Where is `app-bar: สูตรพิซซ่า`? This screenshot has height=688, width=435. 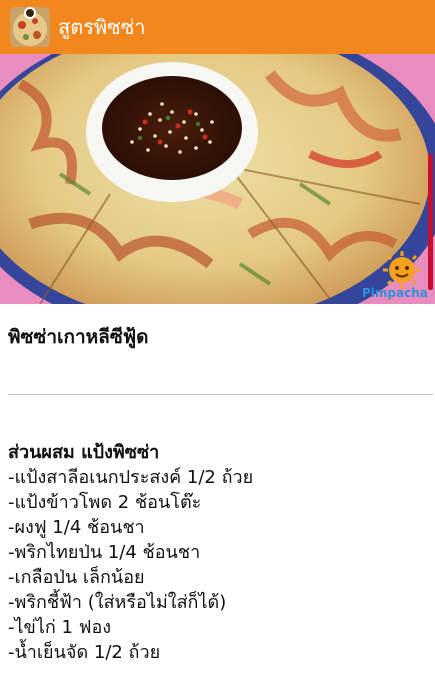
app-bar: สูตรพิซซ่า is located at coordinates (217, 27).